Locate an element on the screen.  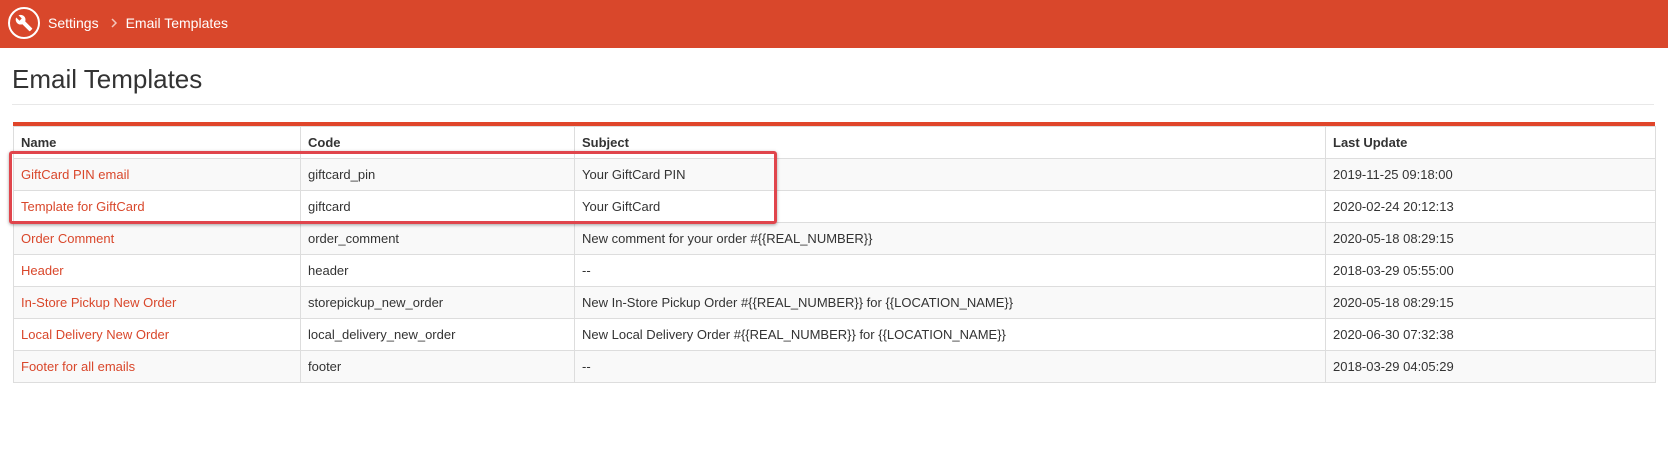
breadcrumb-settings: Settings is located at coordinates (73, 23).